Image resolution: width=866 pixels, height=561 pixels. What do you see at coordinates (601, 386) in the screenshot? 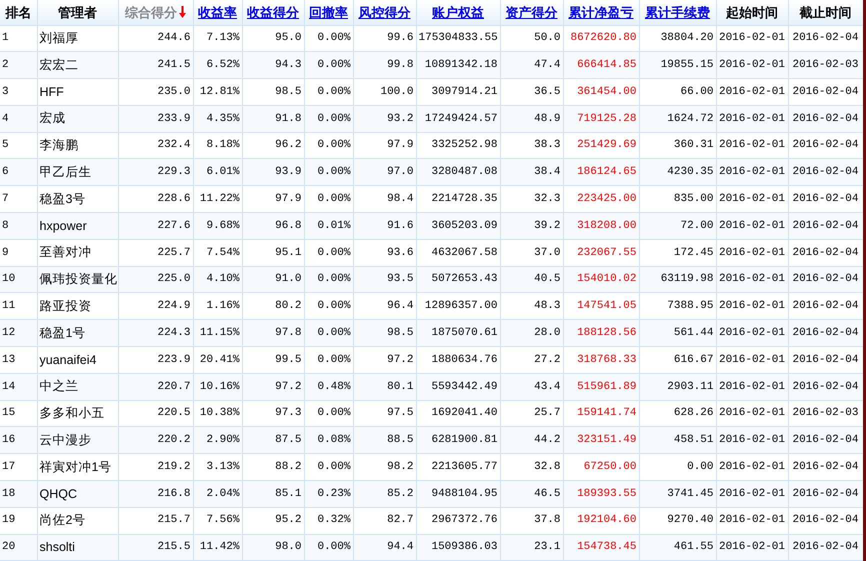
I see `table-cell: 515961.89` at bounding box center [601, 386].